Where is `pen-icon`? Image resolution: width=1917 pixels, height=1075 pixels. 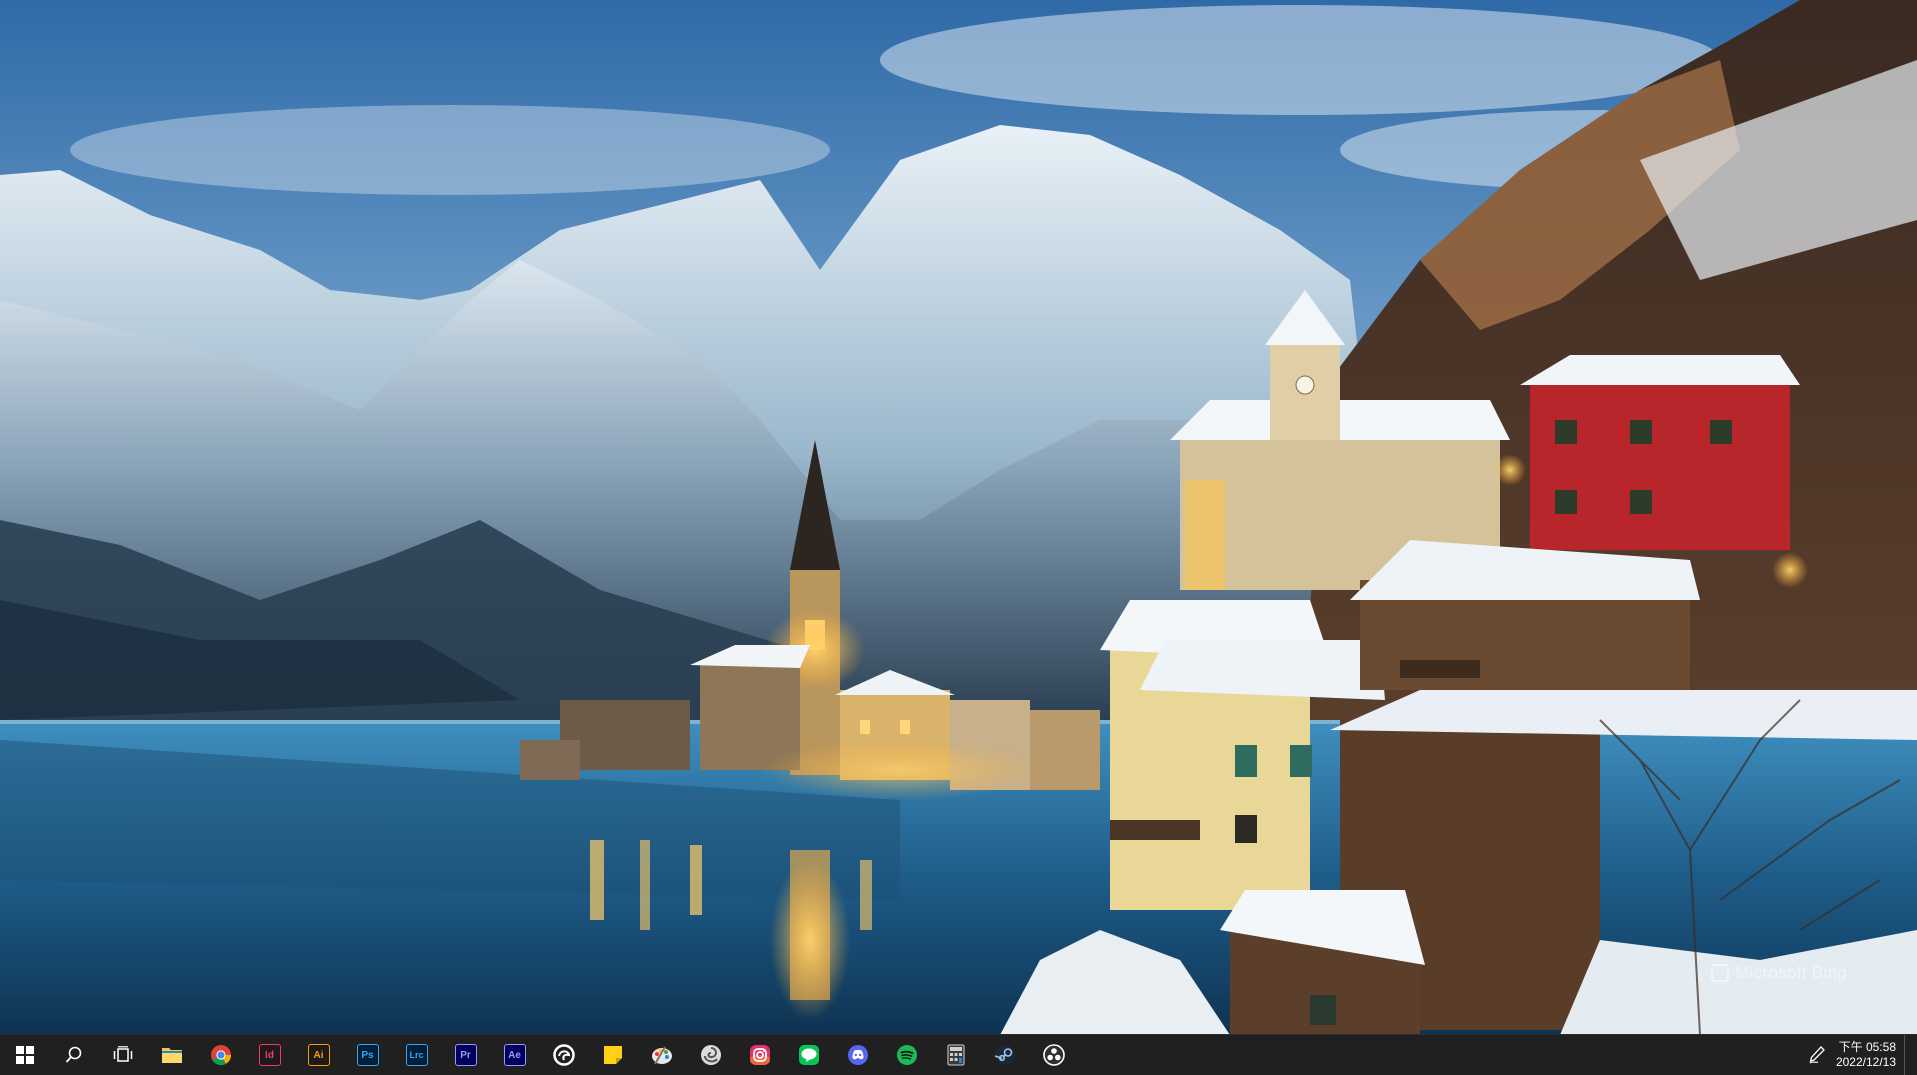 pen-icon is located at coordinates (1817, 1055).